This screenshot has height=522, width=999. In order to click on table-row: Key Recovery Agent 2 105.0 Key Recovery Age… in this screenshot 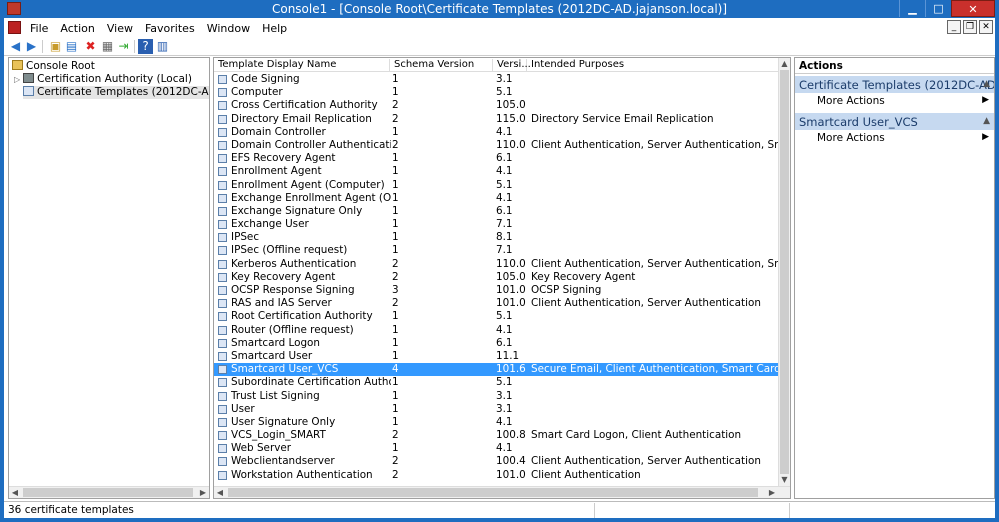, I will do `click(496, 277)`.